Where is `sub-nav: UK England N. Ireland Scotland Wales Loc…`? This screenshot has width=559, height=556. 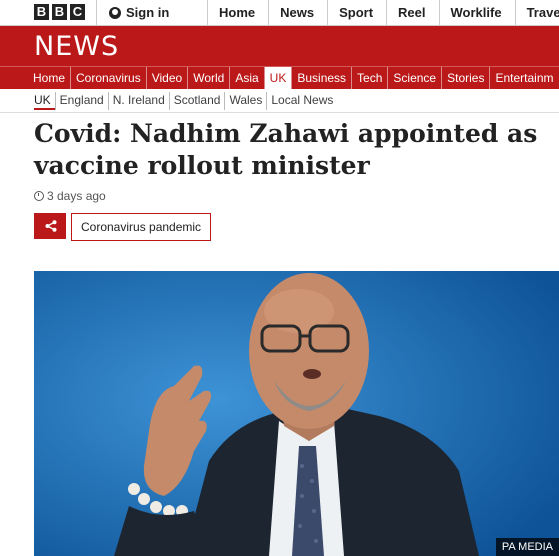
sub-nav: UK England N. Ireland Scotland Wales Loc… is located at coordinates (185, 101).